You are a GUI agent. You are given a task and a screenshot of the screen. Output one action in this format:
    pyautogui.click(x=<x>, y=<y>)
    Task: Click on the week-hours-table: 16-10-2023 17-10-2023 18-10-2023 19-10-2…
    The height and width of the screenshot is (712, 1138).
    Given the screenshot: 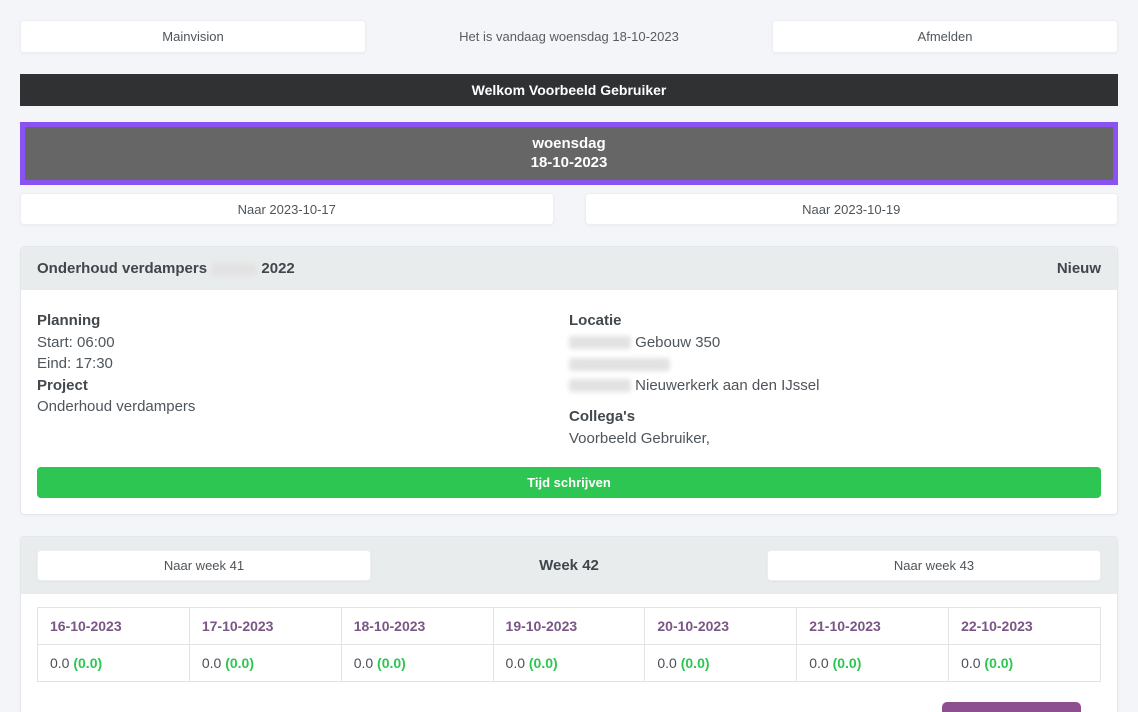 What is the action you would take?
    pyautogui.click(x=569, y=644)
    